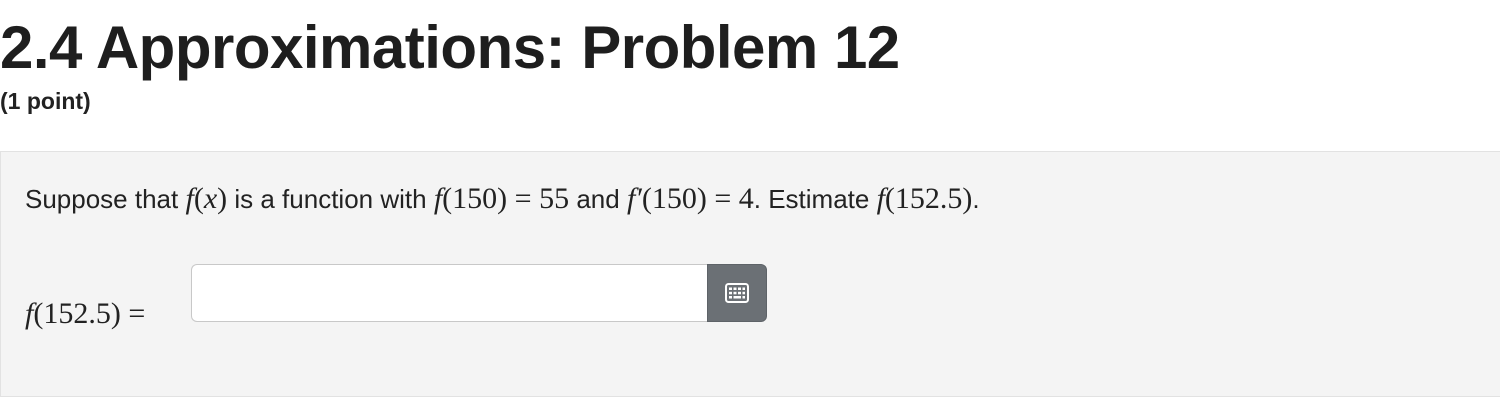 Image resolution: width=1501 pixels, height=402 pixels. I want to click on math-fx: f(x), so click(206, 198).